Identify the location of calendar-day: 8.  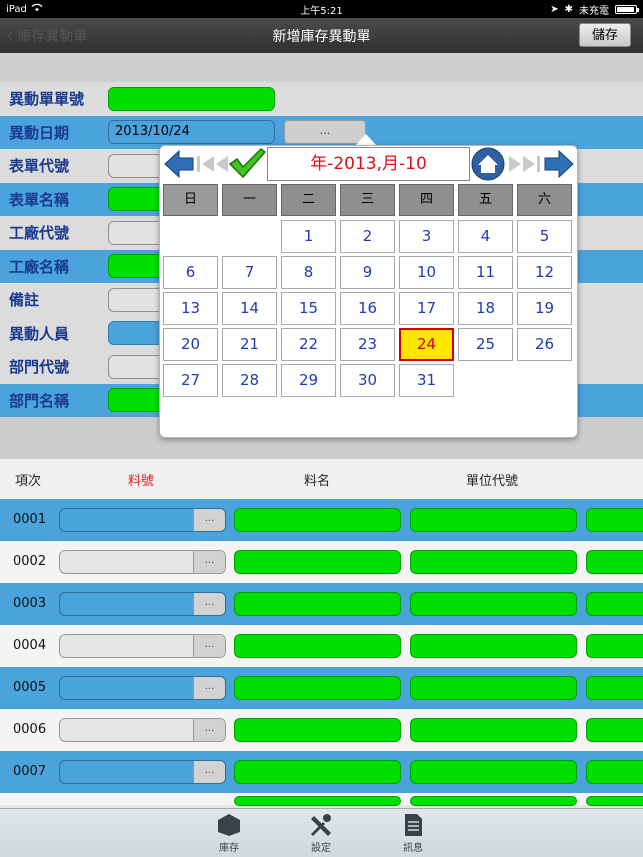
(308, 272).